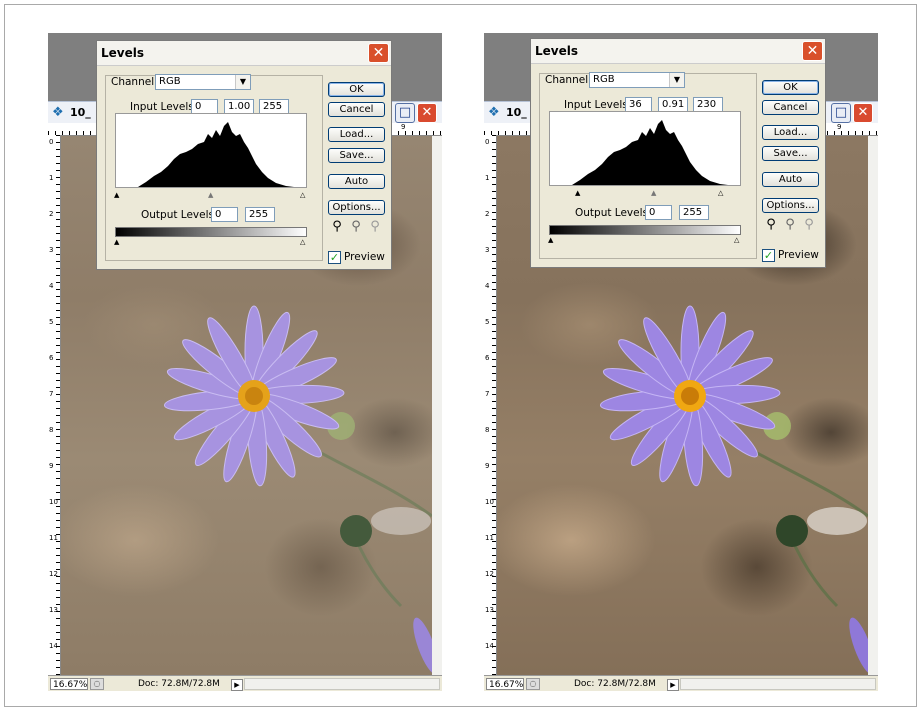 Image resolution: width=922 pixels, height=711 pixels. What do you see at coordinates (690, 396) in the screenshot?
I see `flower-center-detail` at bounding box center [690, 396].